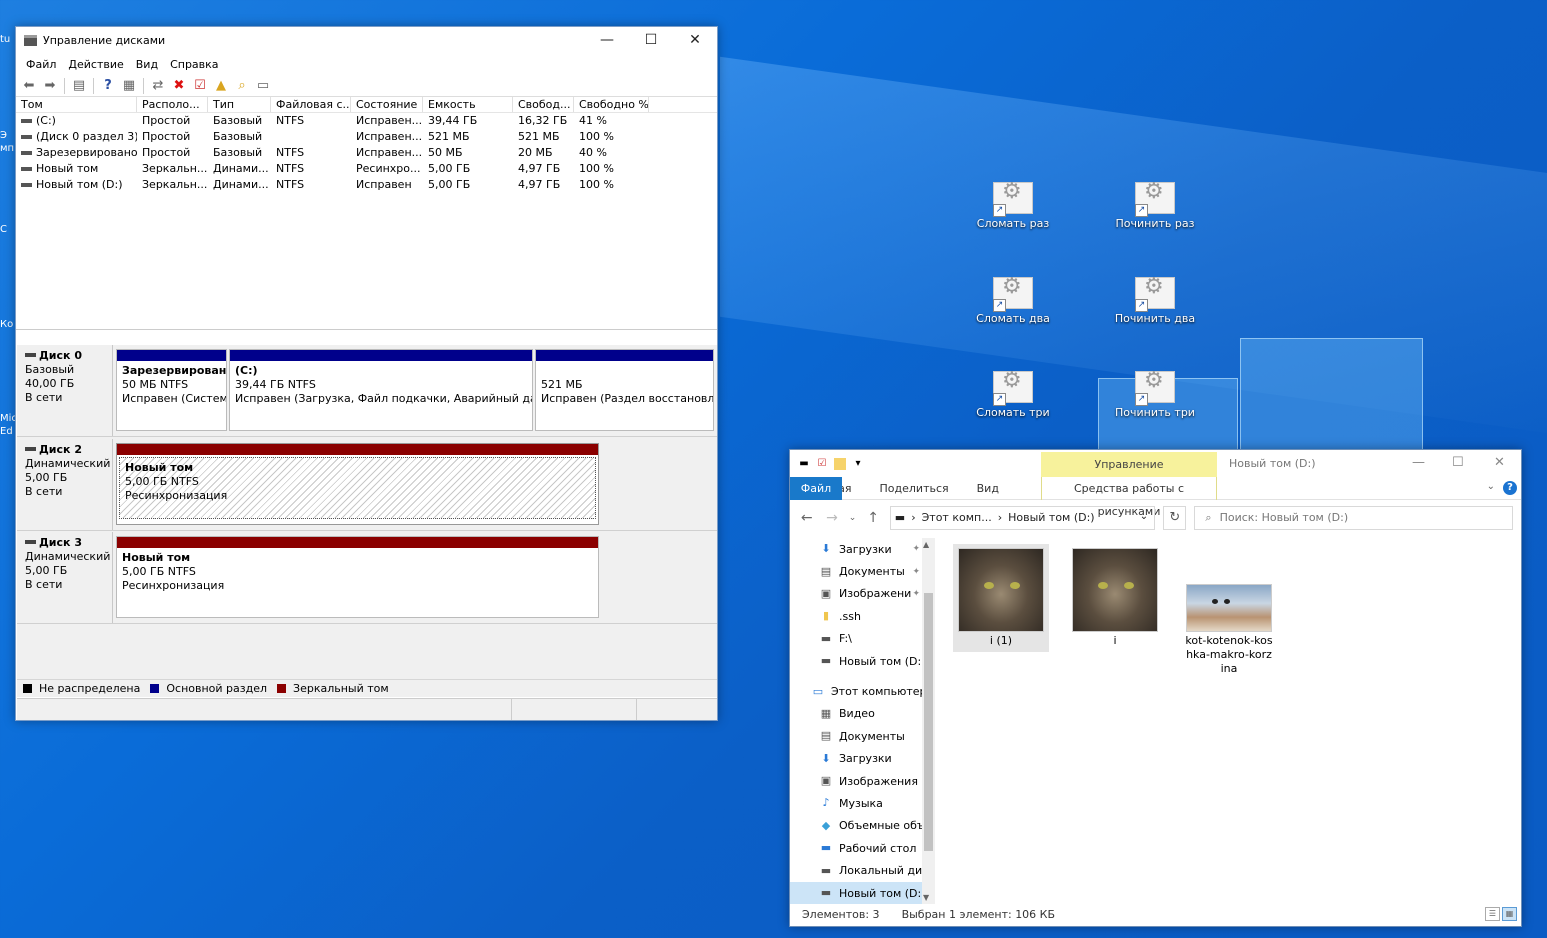 The width and height of the screenshot is (1547, 938). What do you see at coordinates (366, 86) in the screenshot?
I see `toolbar: ⬅ ➡ ▤ ? ▦ ⇄ ✖ ☑ ▲ ⌕ ▭` at bounding box center [366, 86].